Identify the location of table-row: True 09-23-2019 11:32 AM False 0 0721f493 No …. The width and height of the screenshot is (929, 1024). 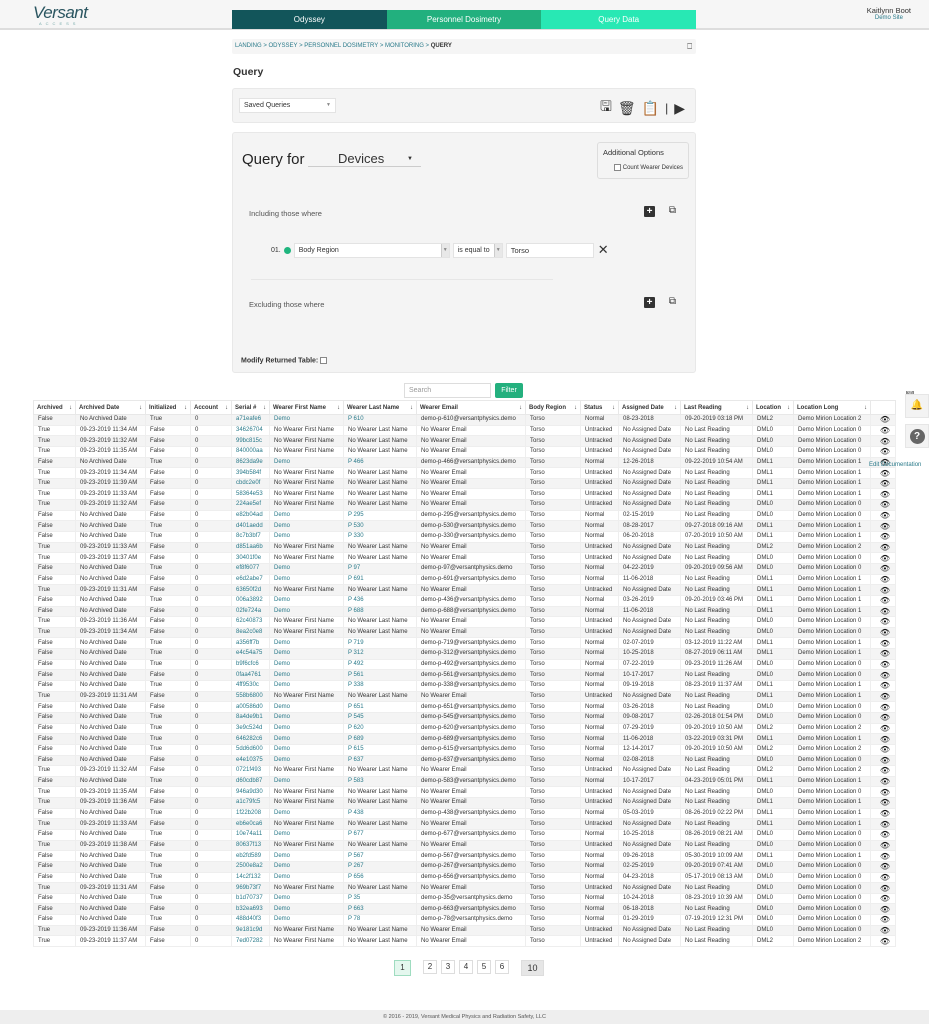
(464, 771).